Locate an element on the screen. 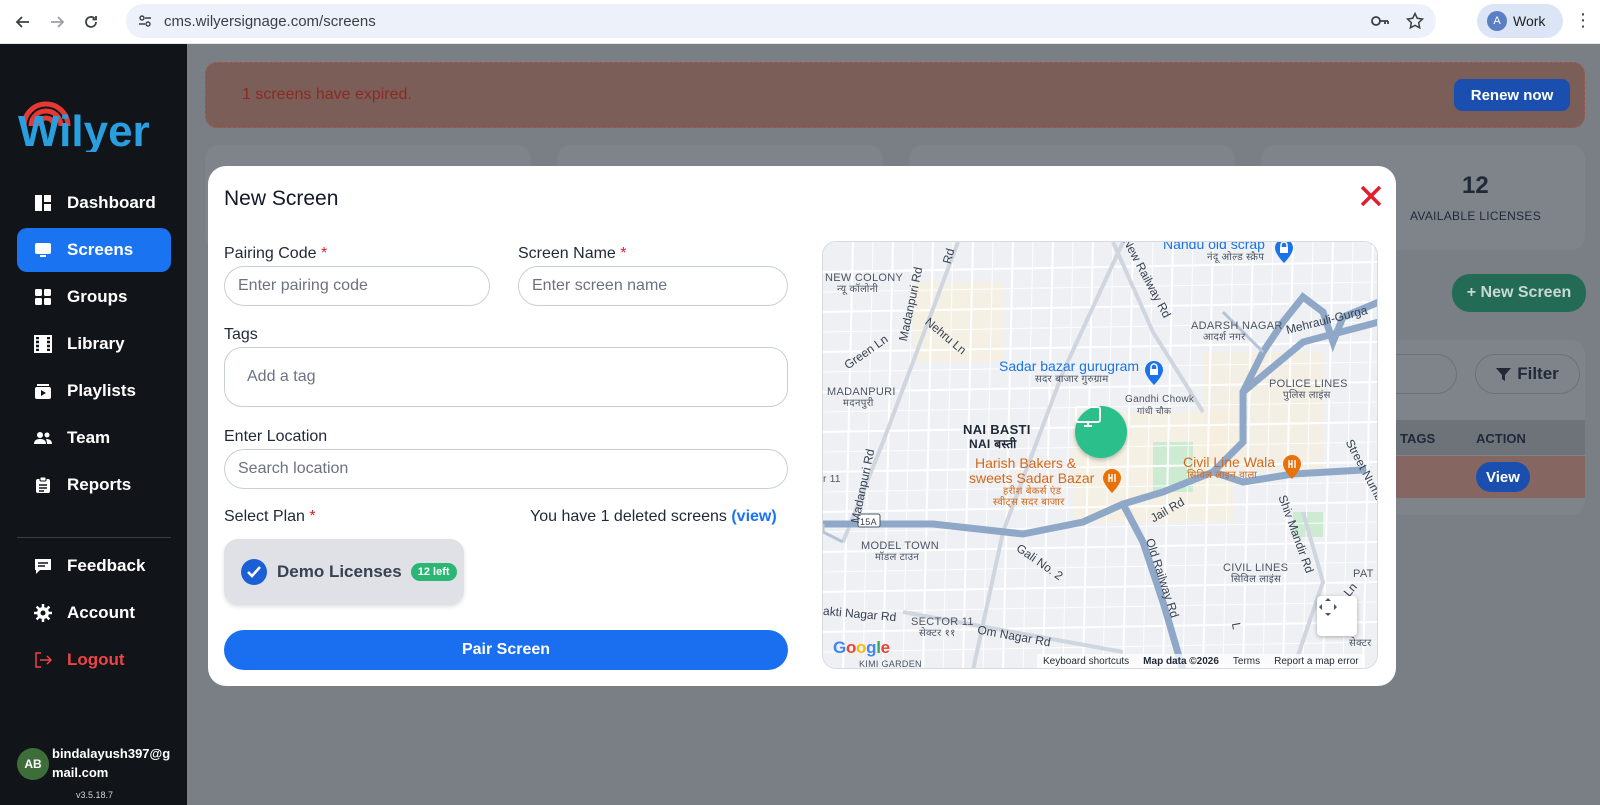 The width and height of the screenshot is (1600, 805). url-text: cms.wilyersignage.com/screens is located at coordinates (270, 21).